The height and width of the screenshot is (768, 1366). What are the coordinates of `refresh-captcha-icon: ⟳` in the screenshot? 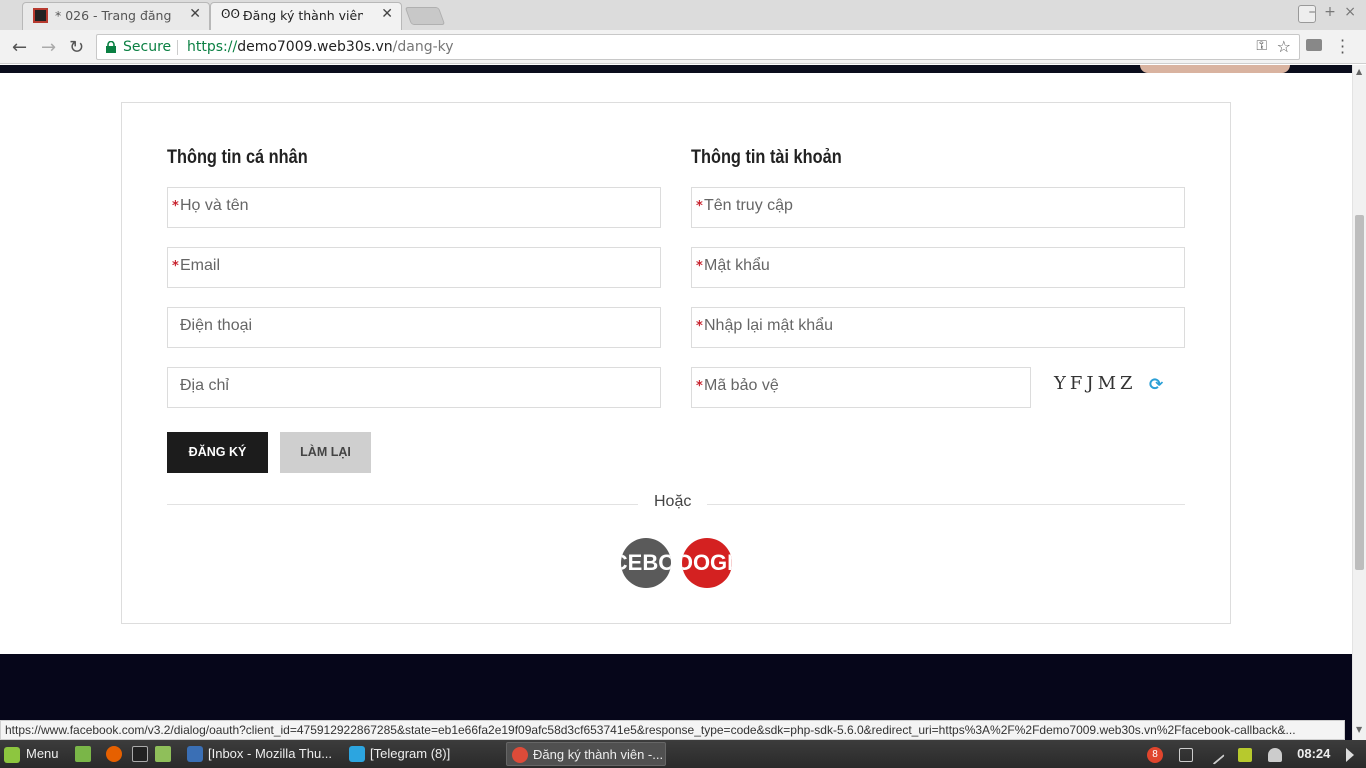 It's located at (1156, 385).